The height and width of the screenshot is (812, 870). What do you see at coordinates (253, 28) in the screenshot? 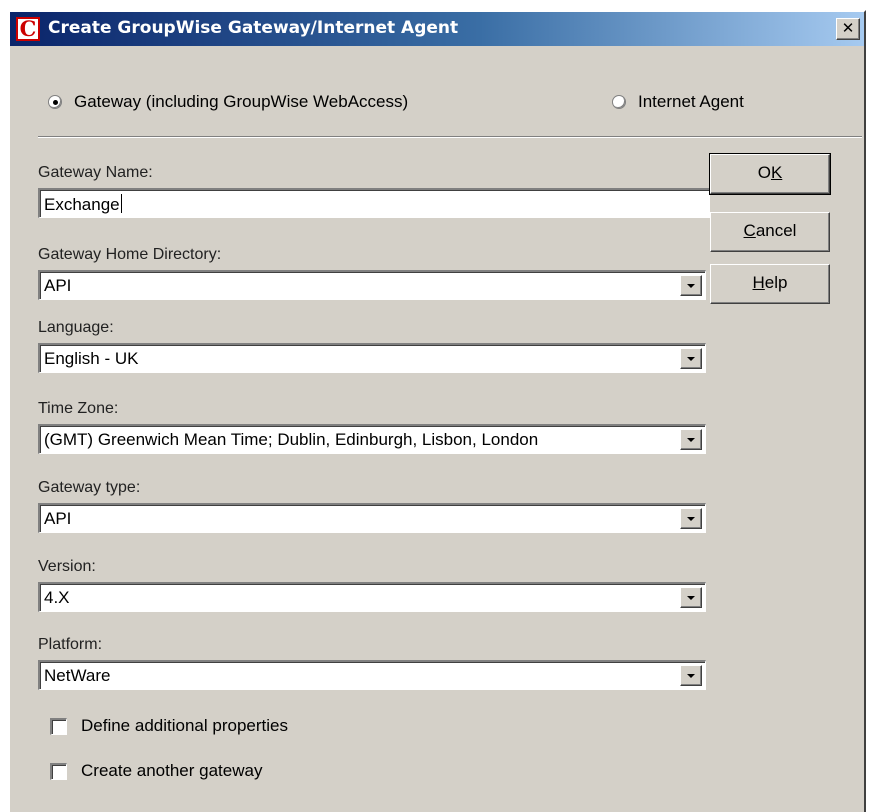
I see `dialog-title: Create GroupWise Gateway/Internet Agent` at bounding box center [253, 28].